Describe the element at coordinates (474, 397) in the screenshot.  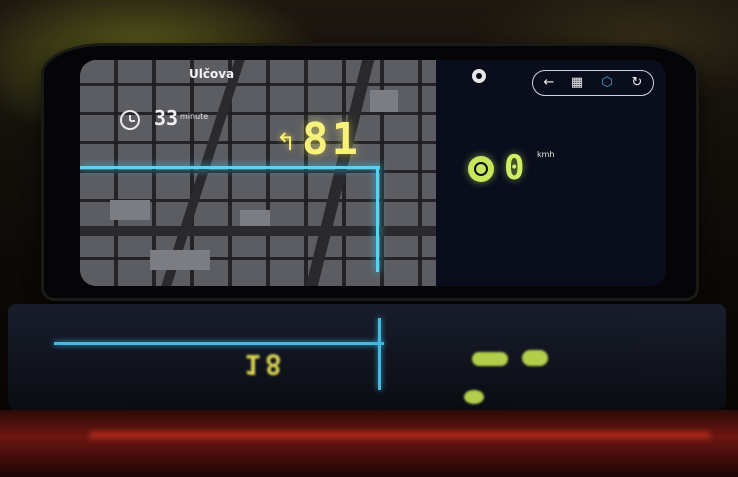
I see `reflected-icon` at that location.